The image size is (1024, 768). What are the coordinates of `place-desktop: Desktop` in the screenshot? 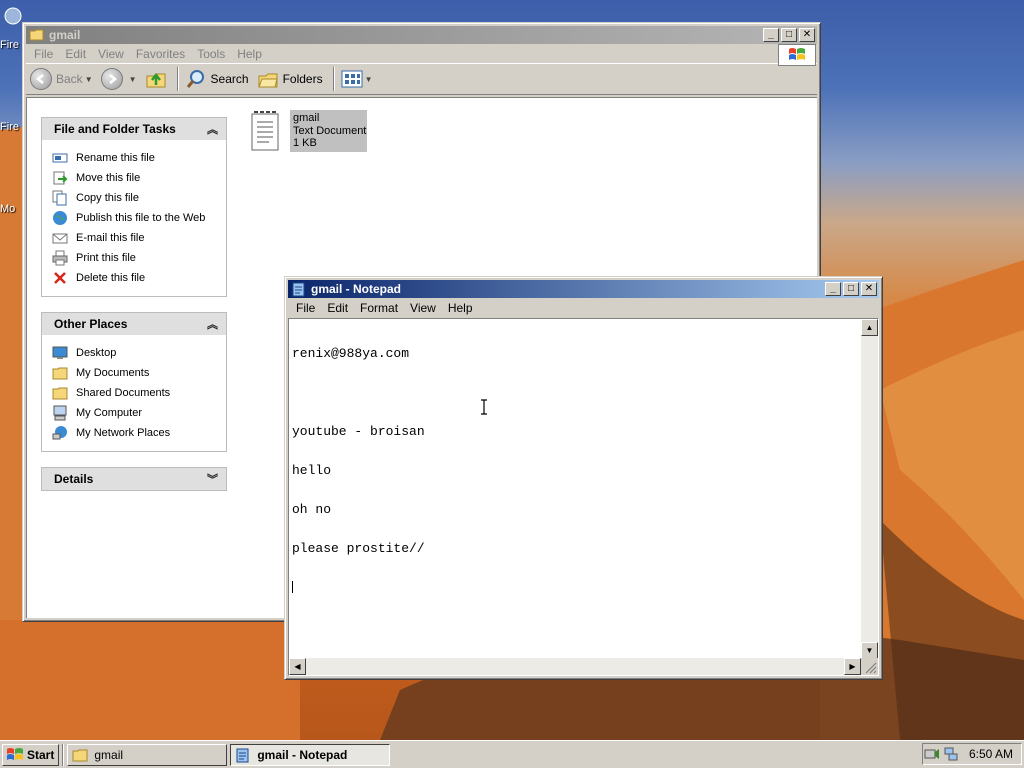 It's located at (139, 353).